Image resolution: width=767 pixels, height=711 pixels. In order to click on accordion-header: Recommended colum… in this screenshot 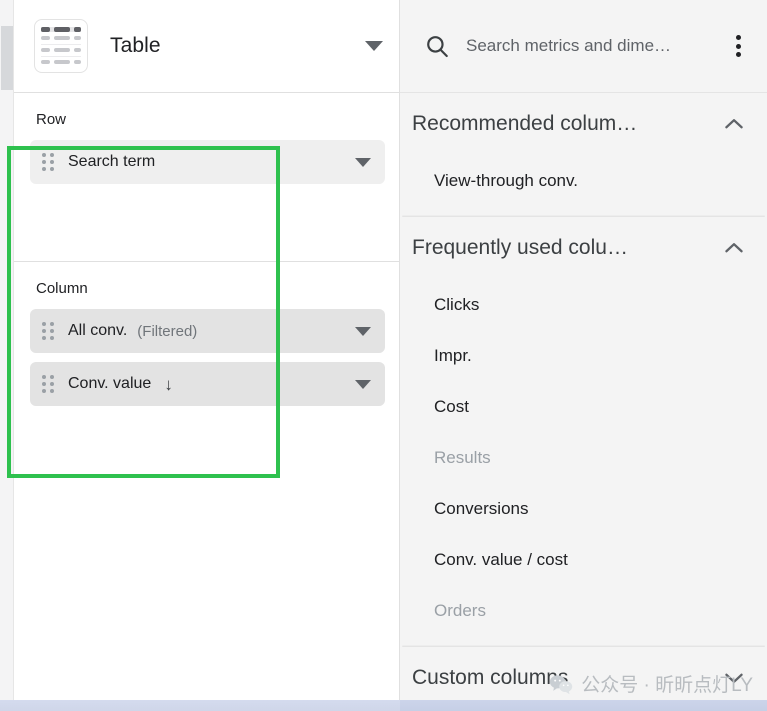, I will do `click(583, 124)`.